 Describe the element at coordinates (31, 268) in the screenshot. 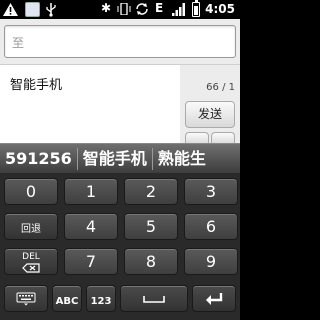

I see `delete-icon` at that location.